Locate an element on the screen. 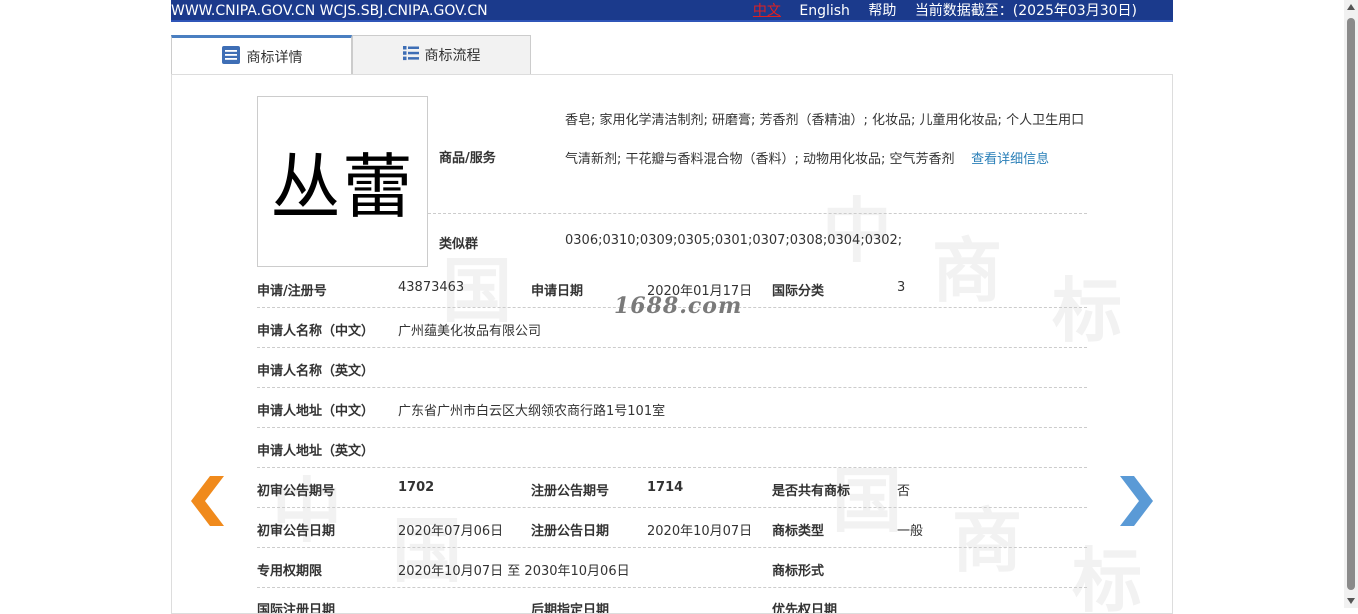  tab-trademark-details: 商标详情 is located at coordinates (261, 55).